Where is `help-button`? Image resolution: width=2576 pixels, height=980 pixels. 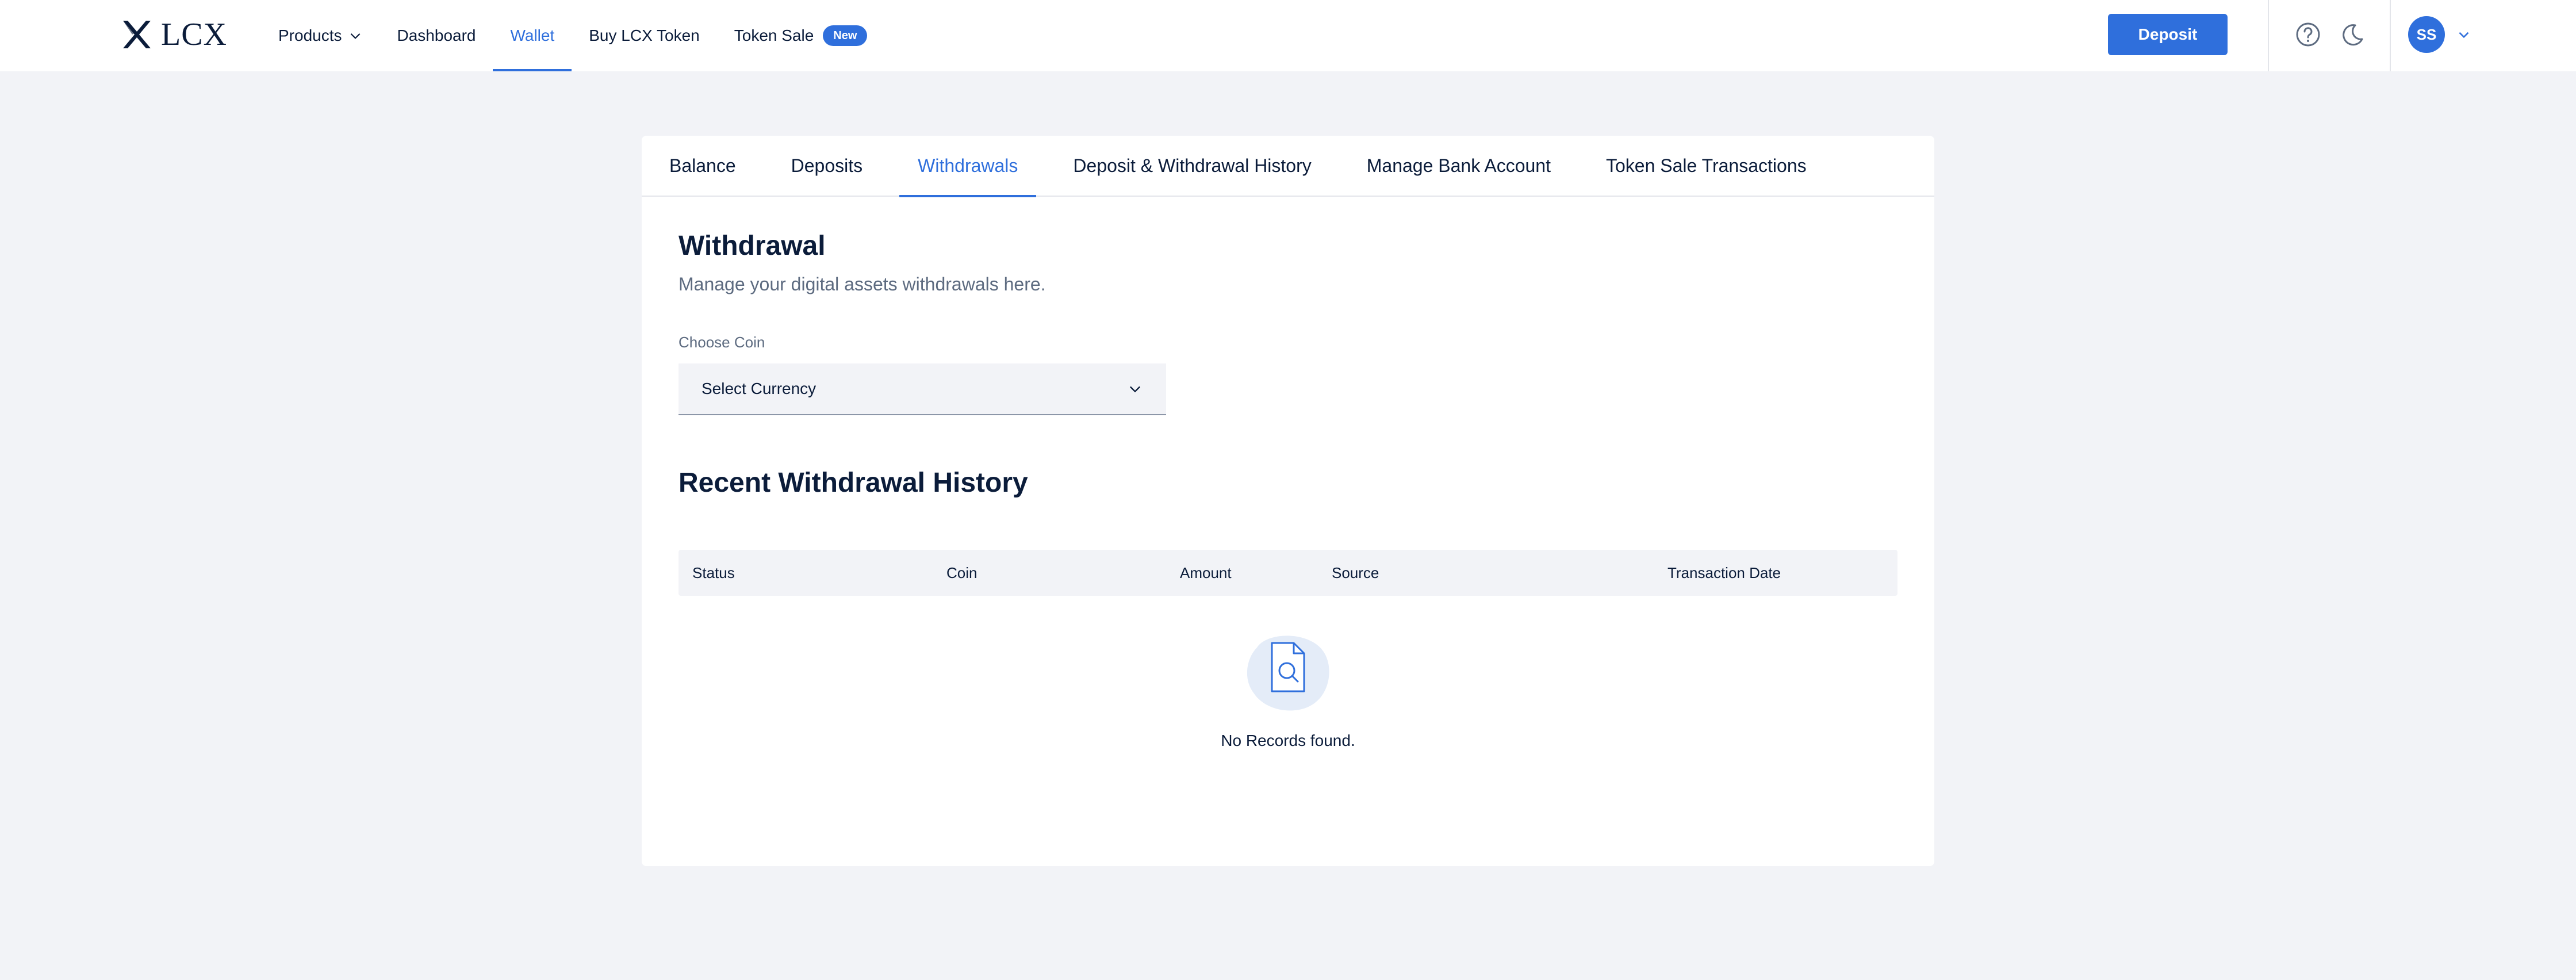 help-button is located at coordinates (2308, 34).